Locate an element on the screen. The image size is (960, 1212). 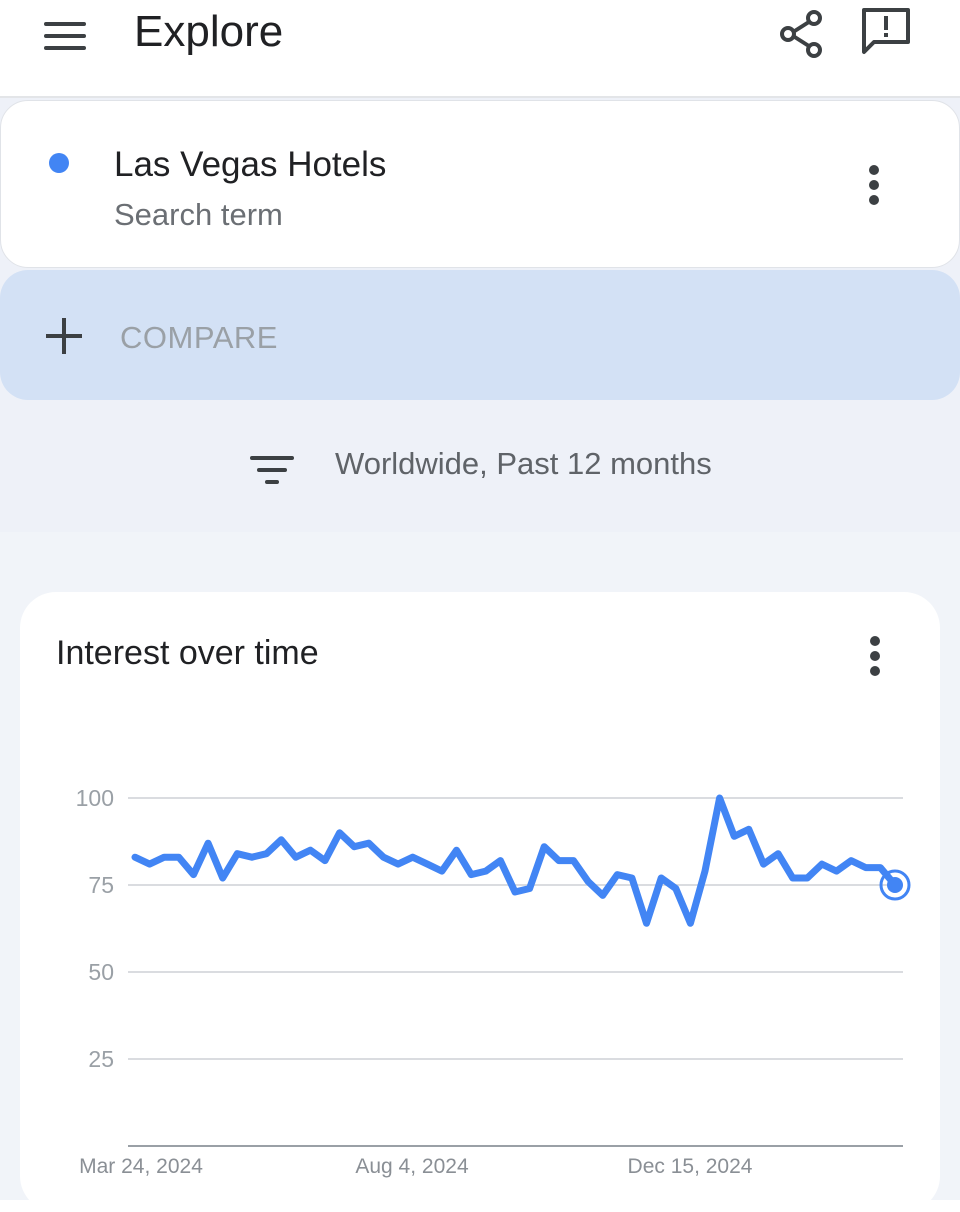
filter-row: Worldwide, Past 12 months is located at coordinates (480, 470).